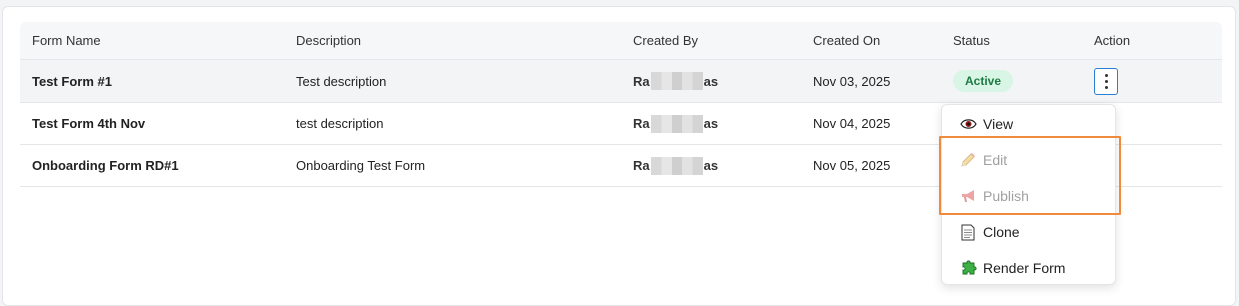  I want to click on form-name: Onboarding Form RD#1, so click(105, 165).